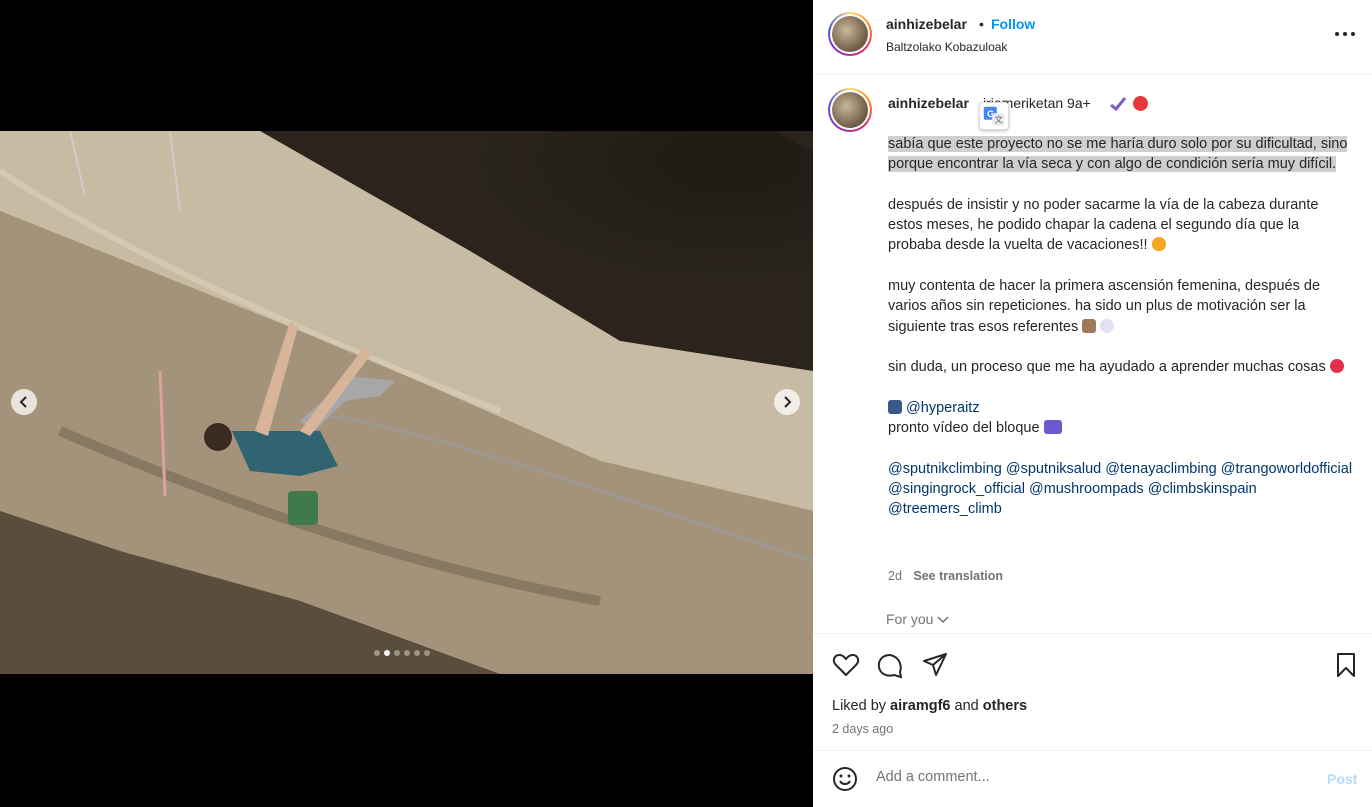 The height and width of the screenshot is (807, 1372). I want to click on mention-link: @trangoworldofficial, so click(1286, 469).